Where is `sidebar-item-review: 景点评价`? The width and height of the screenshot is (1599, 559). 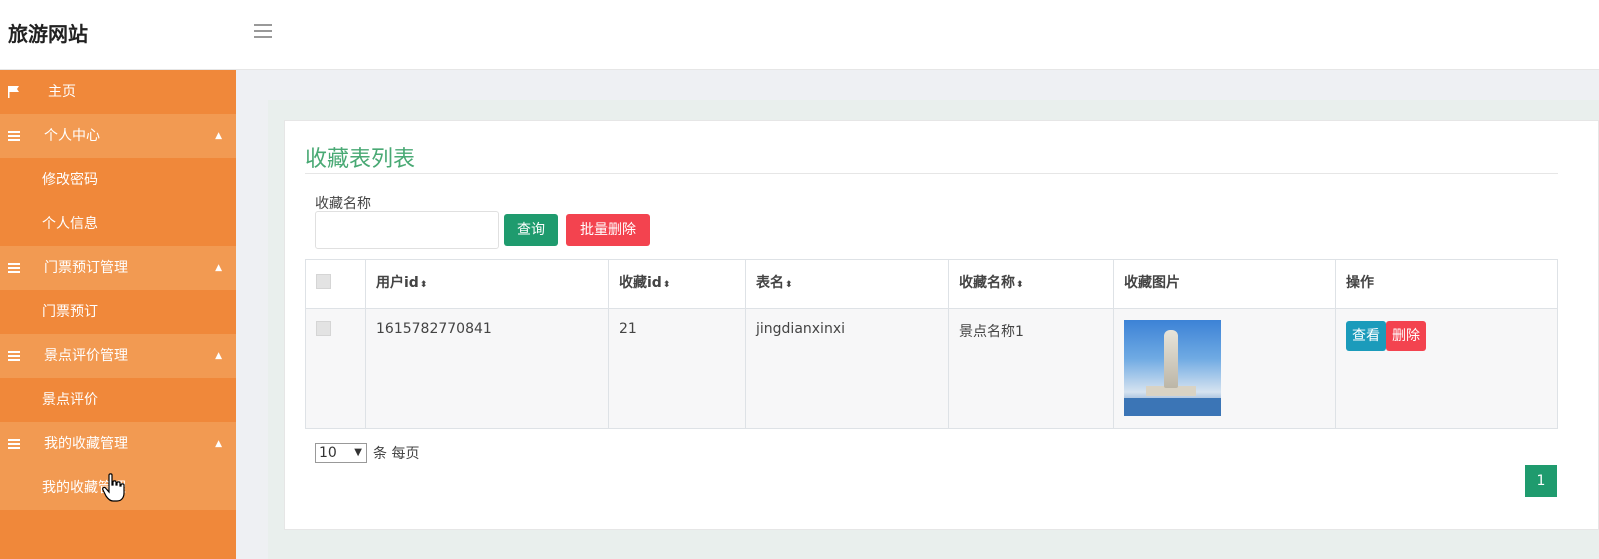
sidebar-item-review: 景点评价 is located at coordinates (118, 400).